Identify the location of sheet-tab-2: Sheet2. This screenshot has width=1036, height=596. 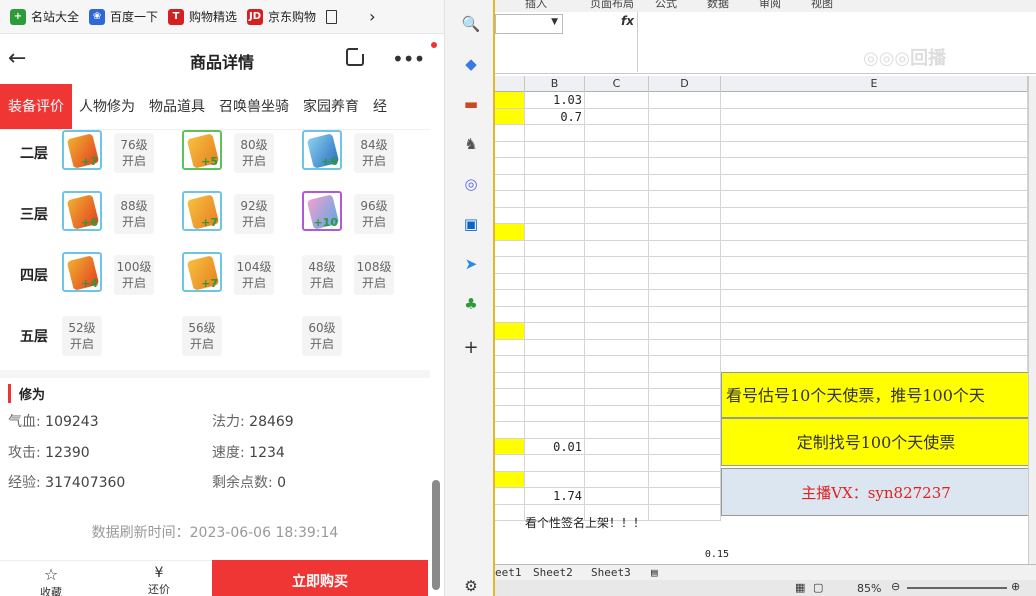
(553, 572).